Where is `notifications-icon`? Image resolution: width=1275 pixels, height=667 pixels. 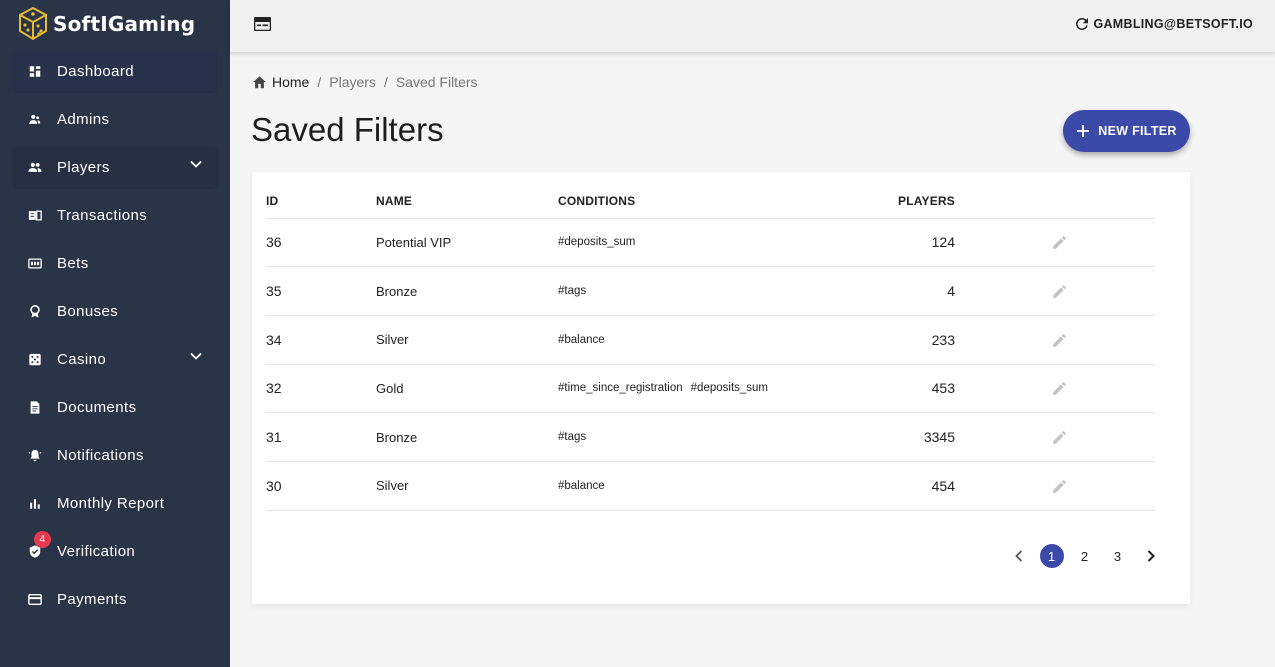
notifications-icon is located at coordinates (35, 455).